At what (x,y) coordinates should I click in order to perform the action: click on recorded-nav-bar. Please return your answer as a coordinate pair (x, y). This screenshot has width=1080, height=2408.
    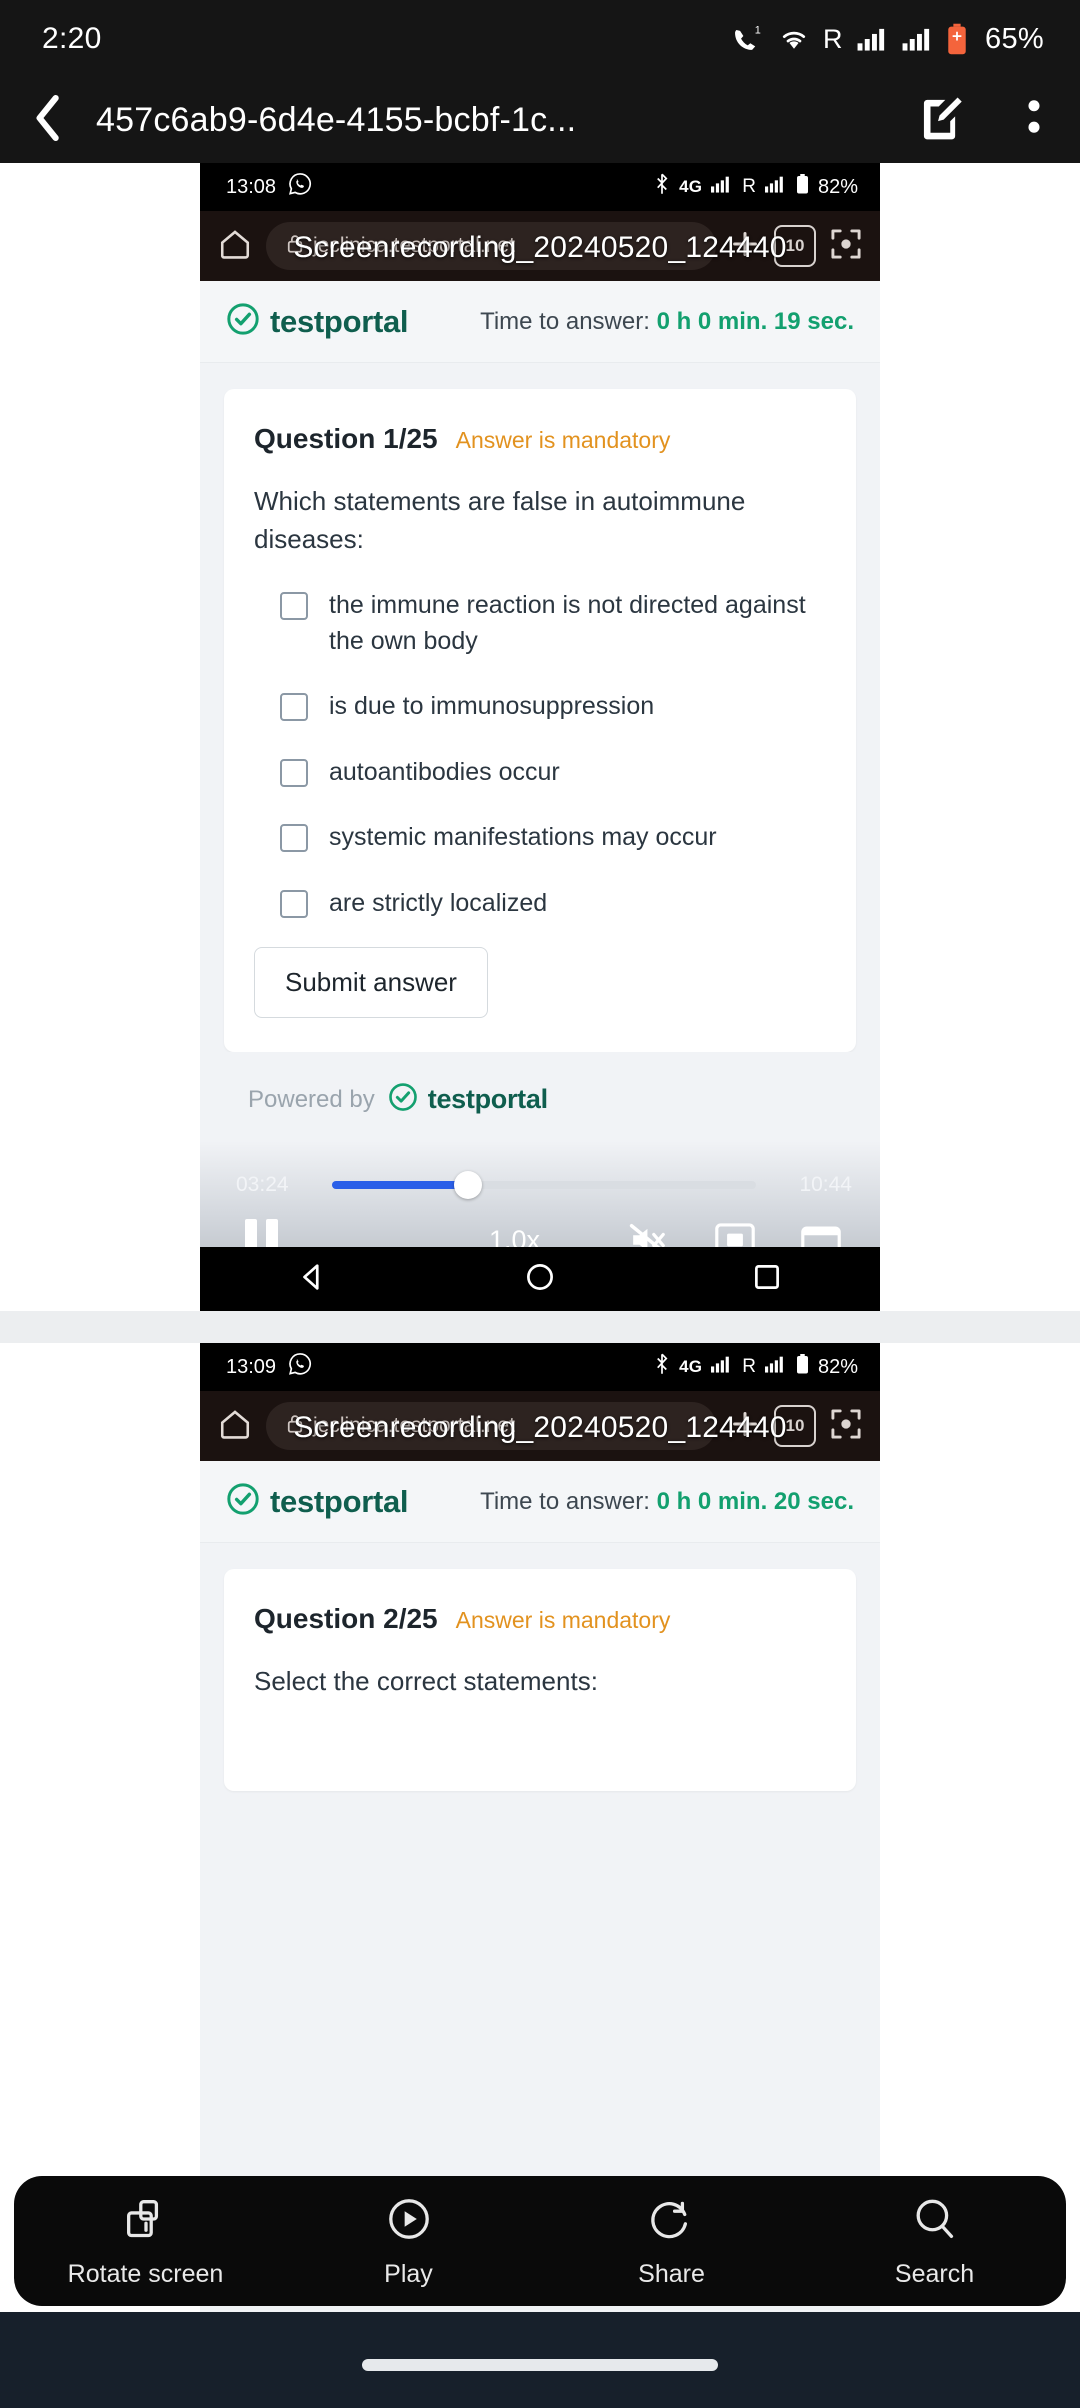
    Looking at the image, I should click on (540, 1279).